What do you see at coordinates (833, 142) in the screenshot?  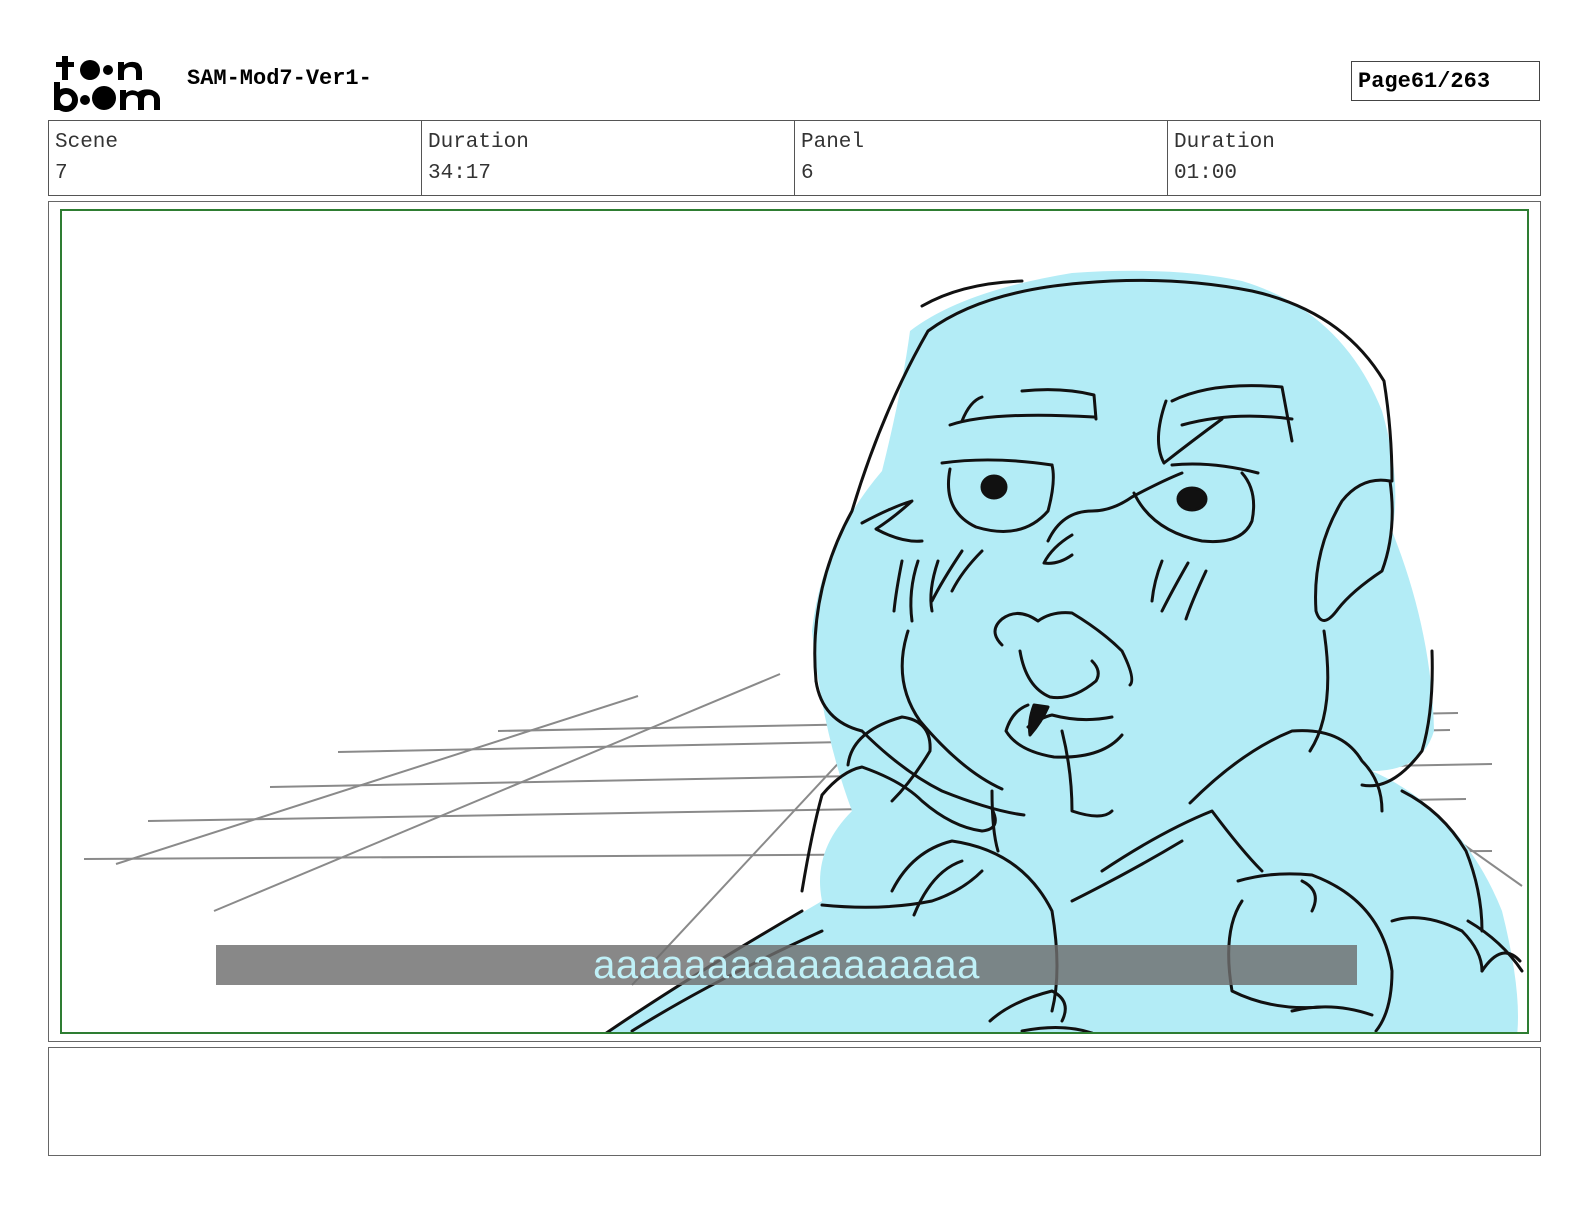 I see `panel-label: Panel` at bounding box center [833, 142].